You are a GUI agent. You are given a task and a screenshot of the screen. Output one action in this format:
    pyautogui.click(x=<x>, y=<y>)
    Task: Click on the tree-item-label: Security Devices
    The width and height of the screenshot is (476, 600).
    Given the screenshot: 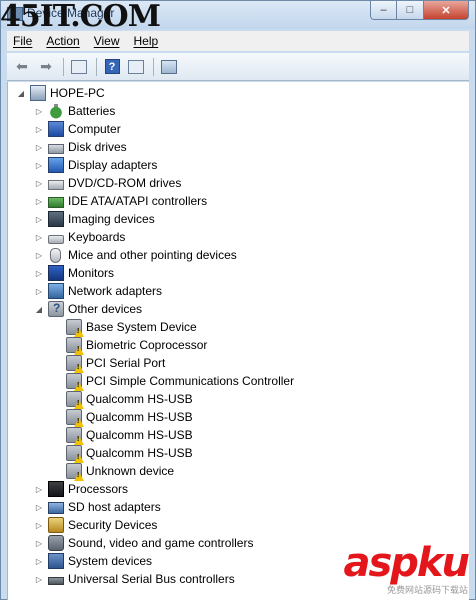 What is the action you would take?
    pyautogui.click(x=113, y=525)
    